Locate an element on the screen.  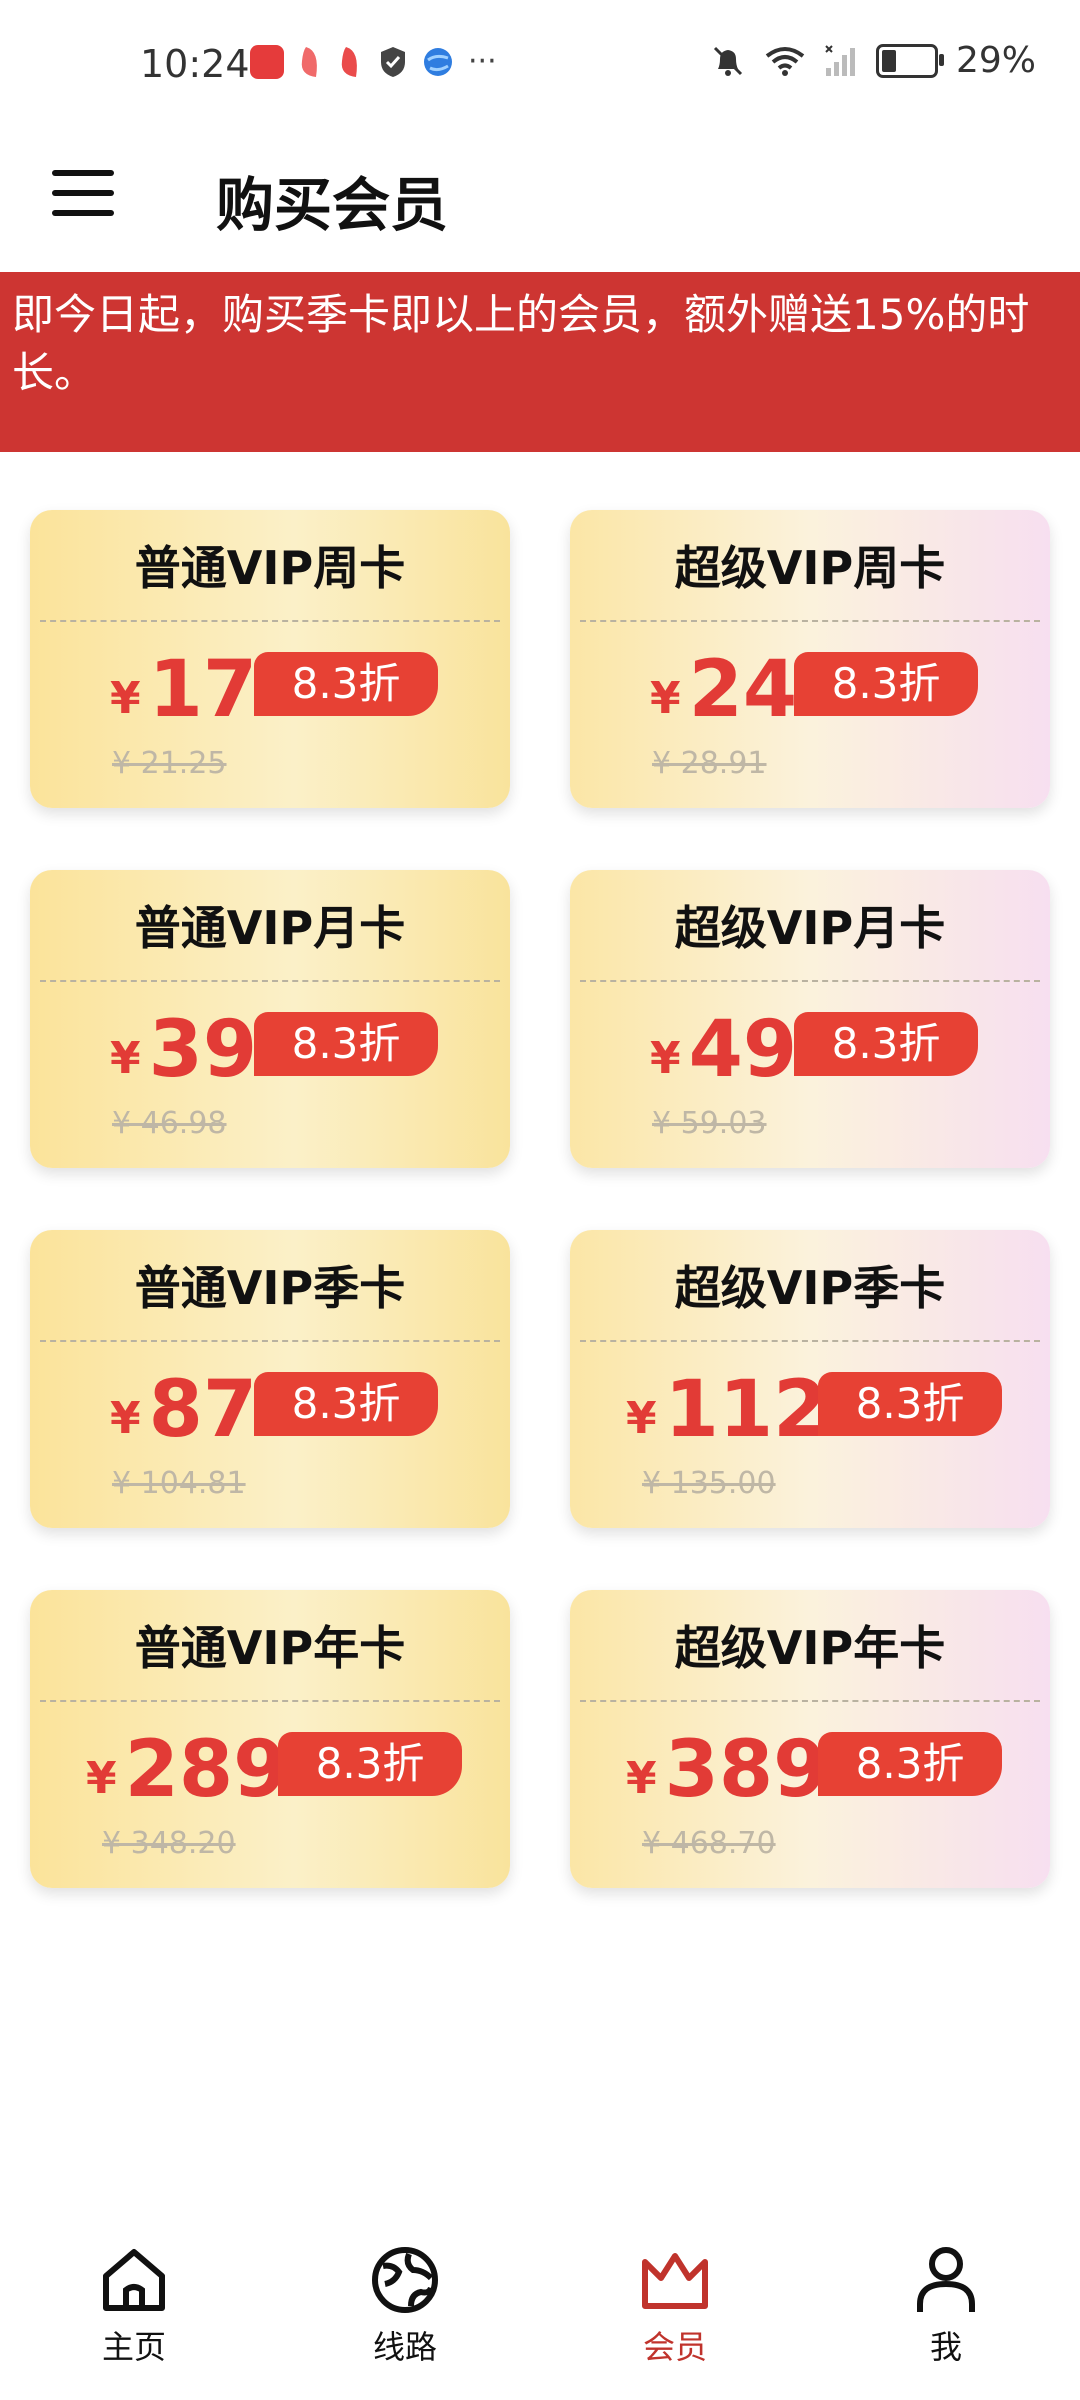
more-icon: ··· is located at coordinates (482, 61).